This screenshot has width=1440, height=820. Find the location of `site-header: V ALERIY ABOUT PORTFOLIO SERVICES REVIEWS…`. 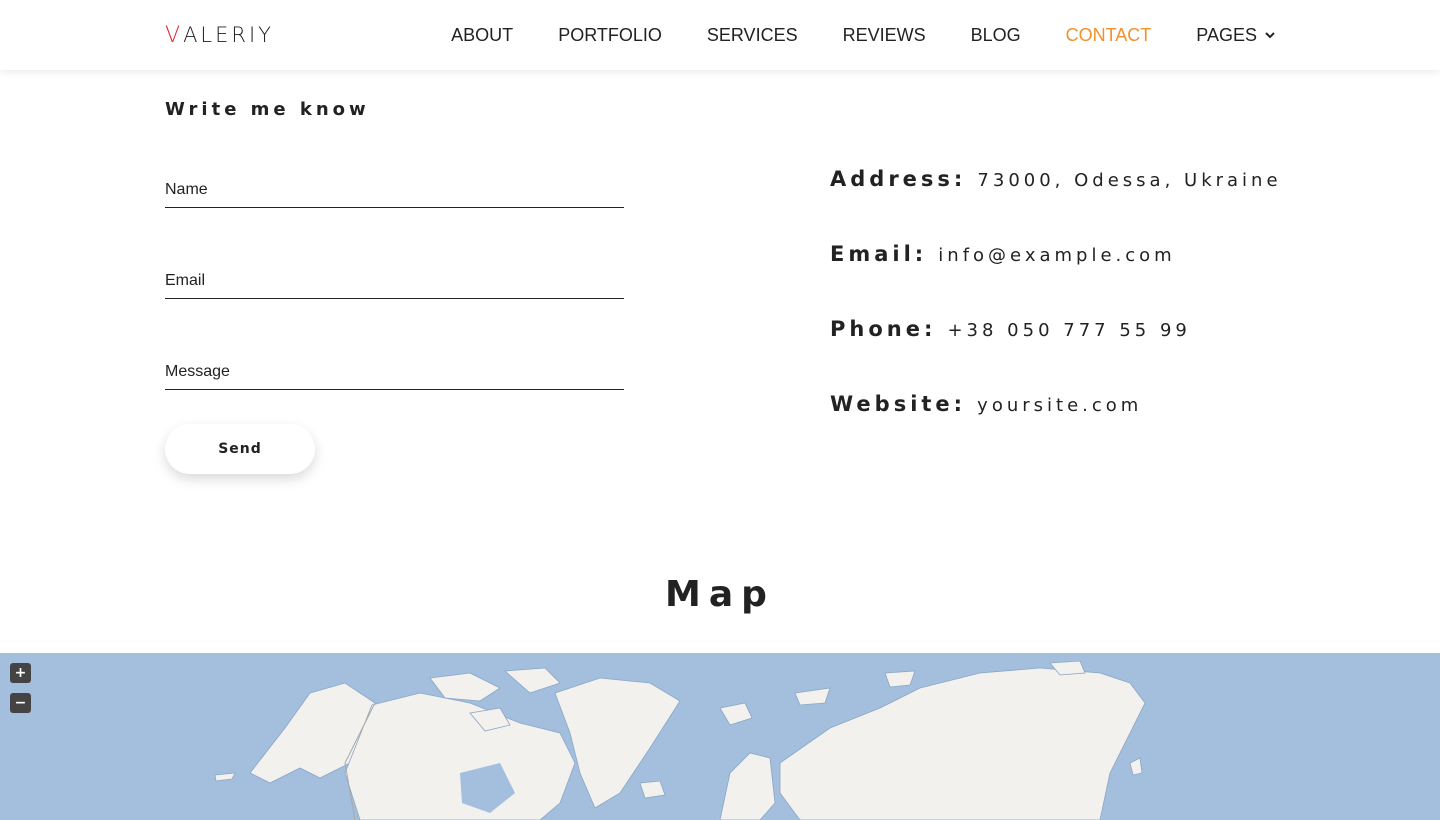

site-header: V ALERIY ABOUT PORTFOLIO SERVICES REVIEWS… is located at coordinates (720, 35).